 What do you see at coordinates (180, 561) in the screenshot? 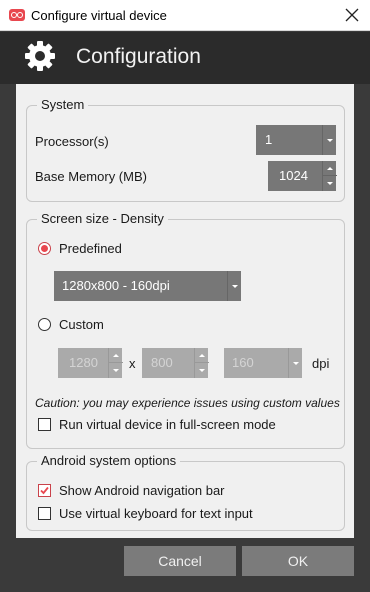
I see `cancel-button: Cancel` at bounding box center [180, 561].